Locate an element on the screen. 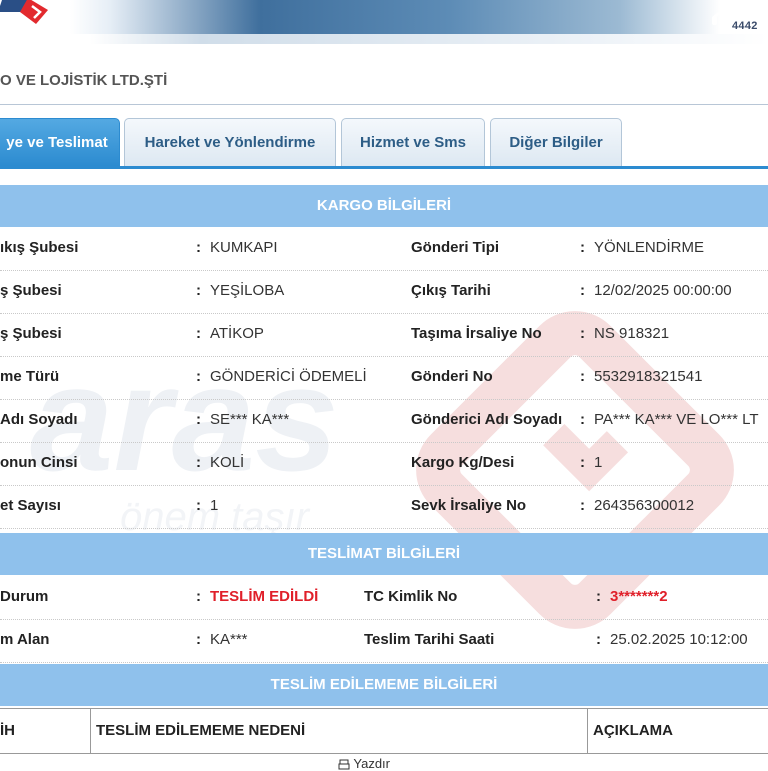  undelivered-table-header: İH TESLİM EDİLEMEME NEDENİ AÇIKLAMA is located at coordinates (384, 731).